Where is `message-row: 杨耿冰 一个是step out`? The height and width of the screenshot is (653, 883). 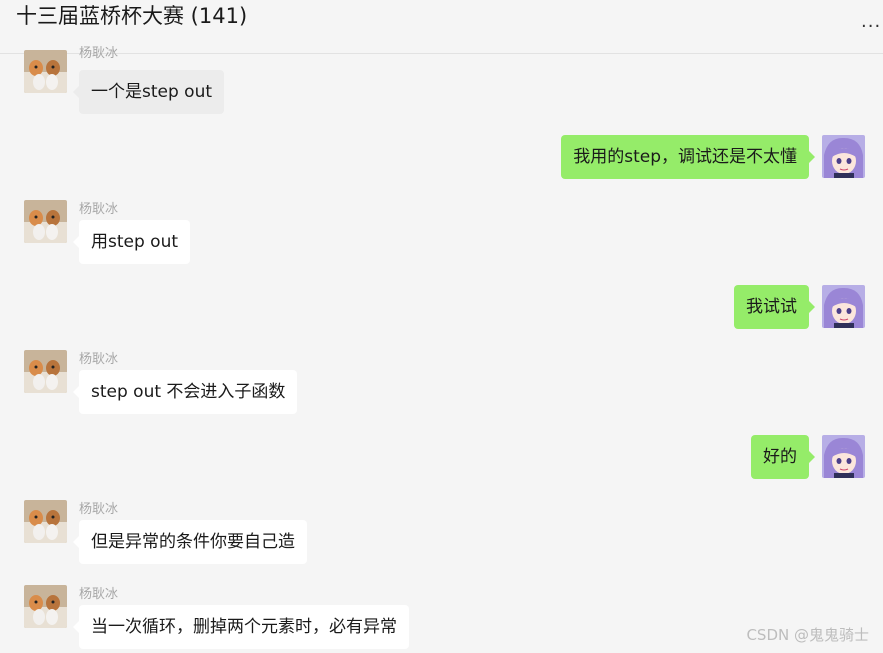 message-row: 杨耿冰 一个是step out is located at coordinates (224, 80).